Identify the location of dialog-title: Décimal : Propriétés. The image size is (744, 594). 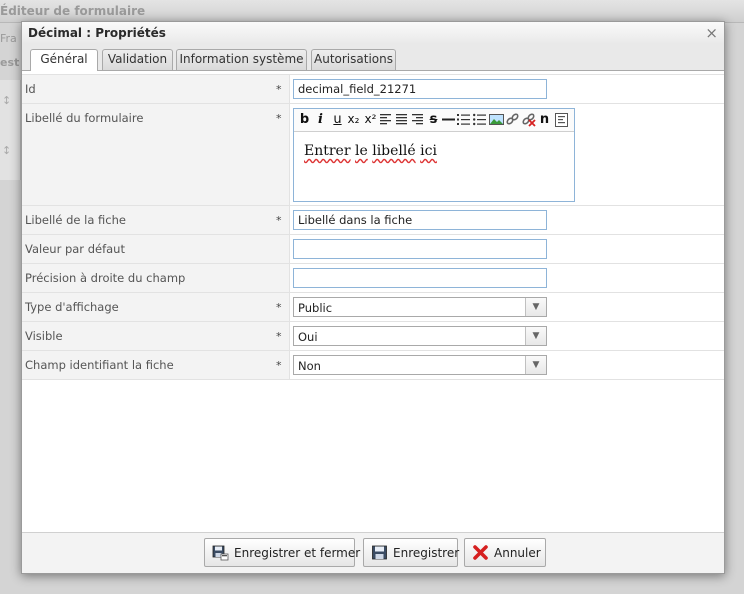
(97, 33).